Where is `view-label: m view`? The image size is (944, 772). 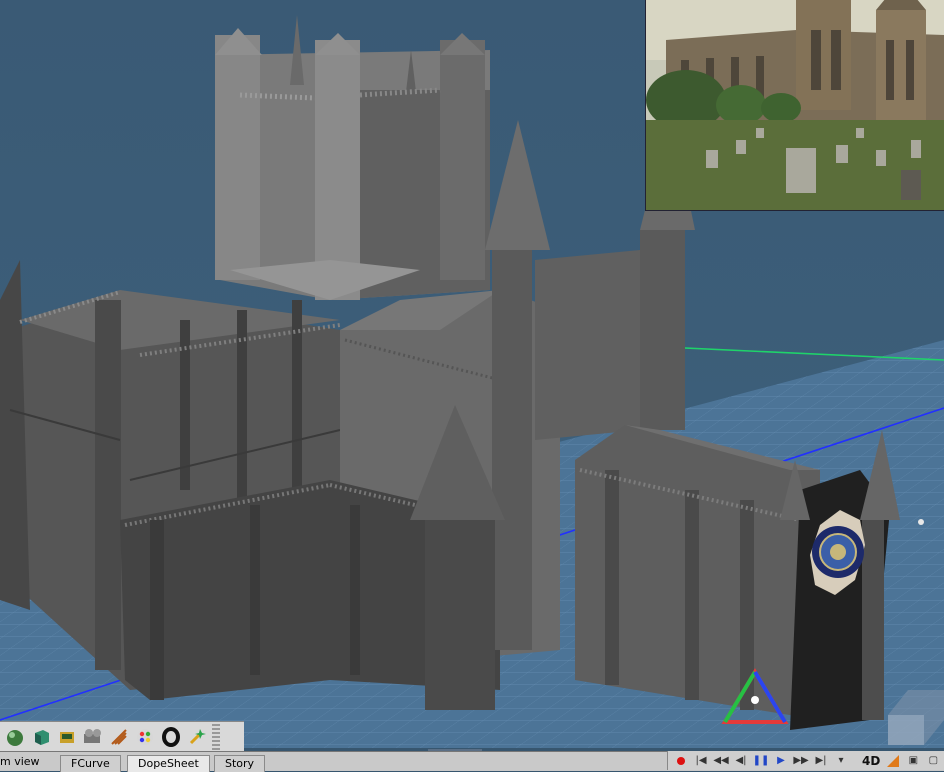 view-label: m view is located at coordinates (20, 761).